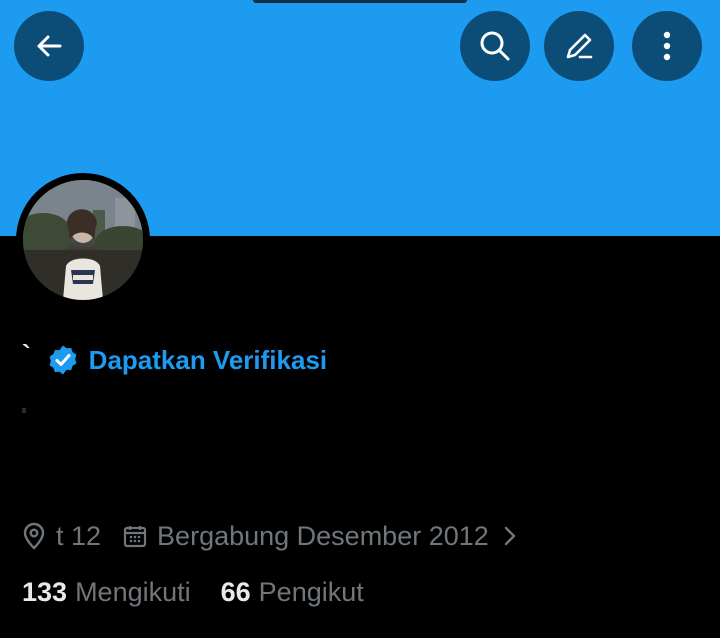 This screenshot has width=720, height=638. I want to click on profile-meta: t 12 Bergabung Desember 2012, so click(269, 536).